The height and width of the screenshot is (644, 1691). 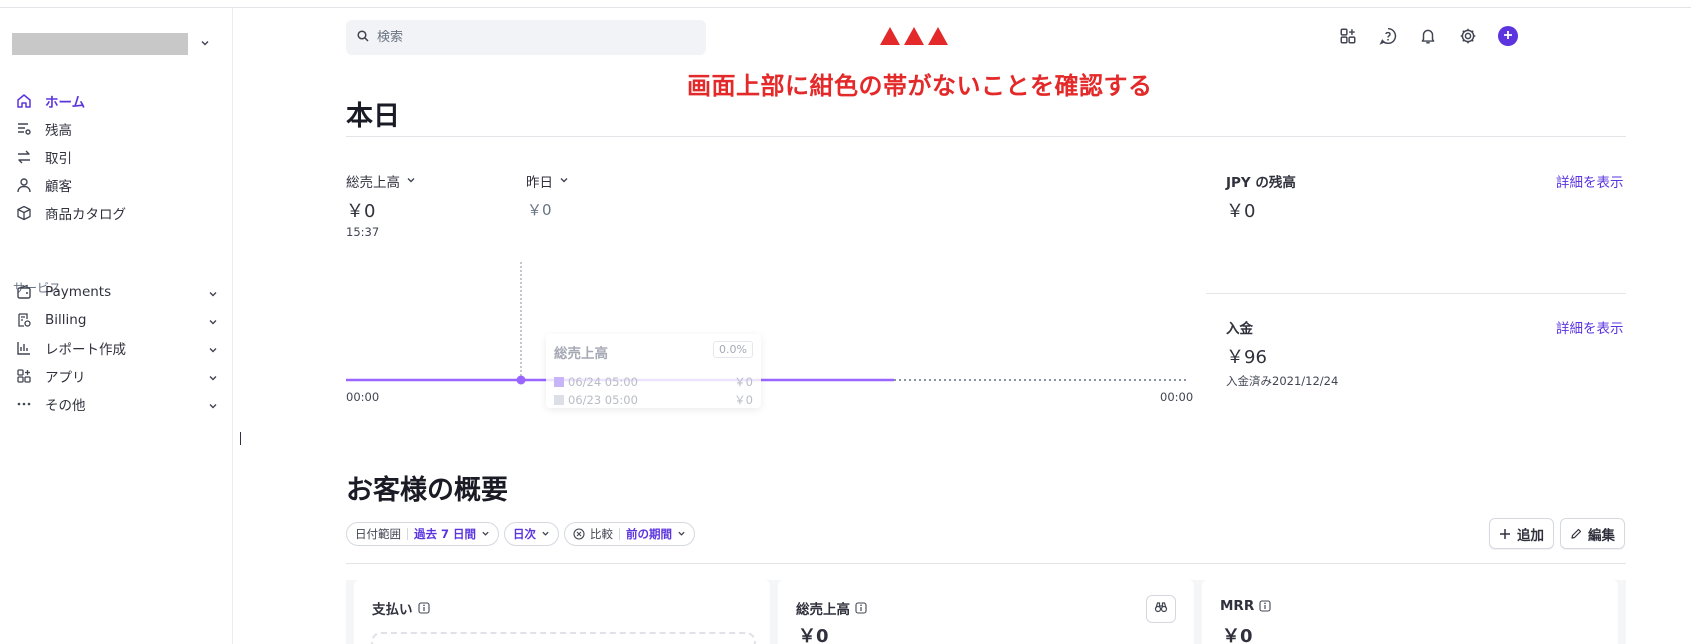 What do you see at coordinates (24, 376) in the screenshot?
I see `apps-icon` at bounding box center [24, 376].